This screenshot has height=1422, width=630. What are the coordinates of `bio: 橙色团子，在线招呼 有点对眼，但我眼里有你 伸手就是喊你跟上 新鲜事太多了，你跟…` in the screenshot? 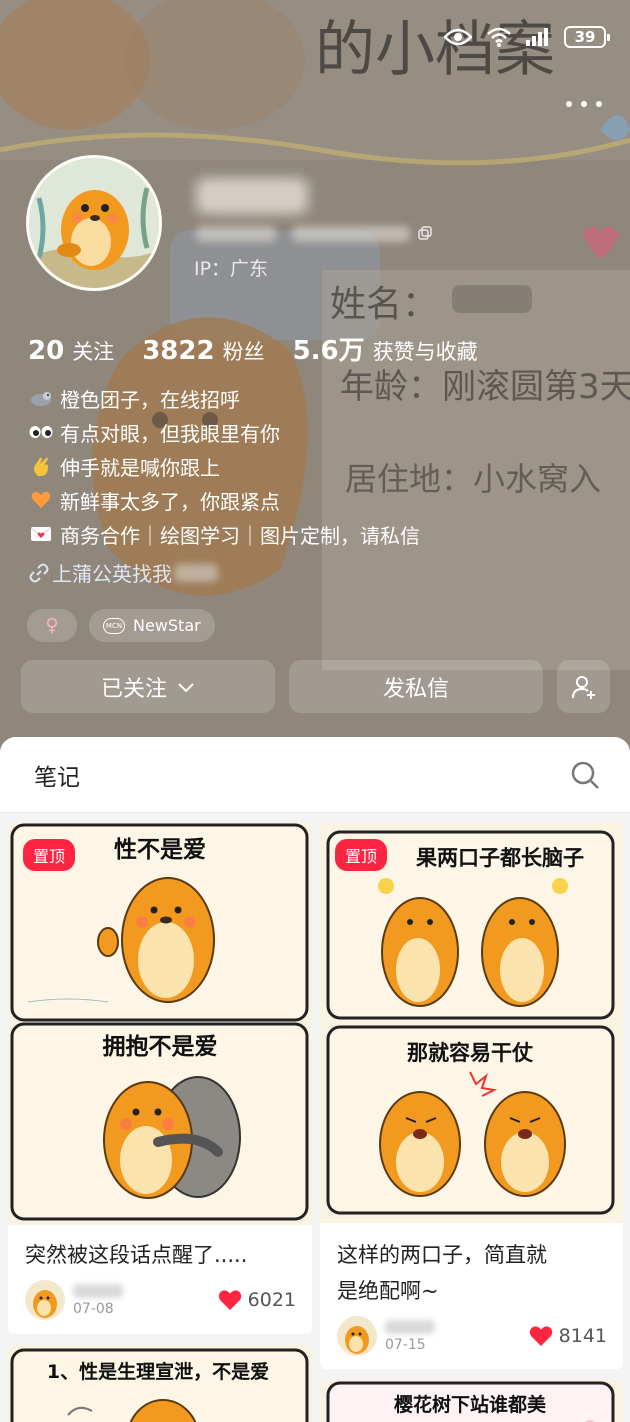 It's located at (224, 466).